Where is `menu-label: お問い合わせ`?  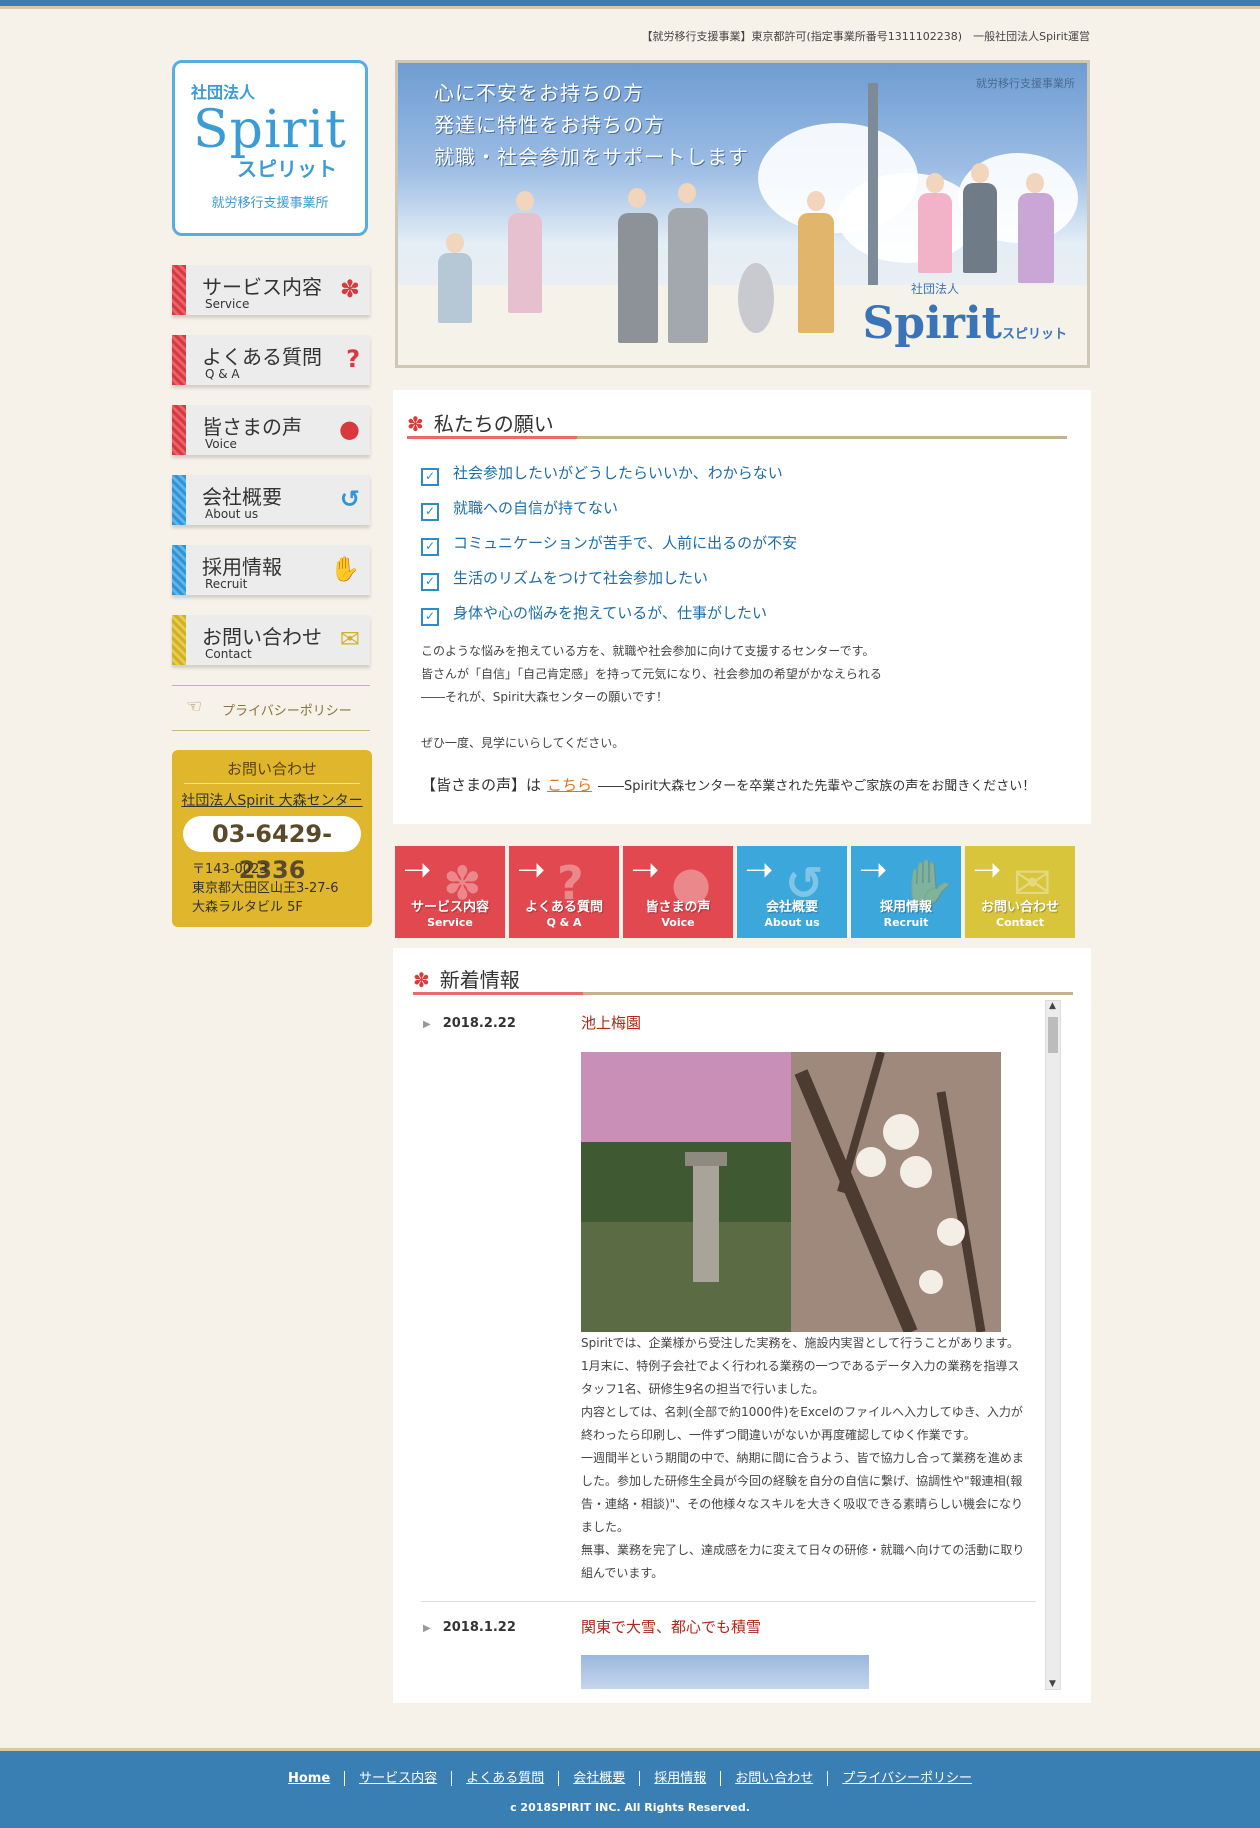
menu-label: お問い合わせ is located at coordinates (262, 637).